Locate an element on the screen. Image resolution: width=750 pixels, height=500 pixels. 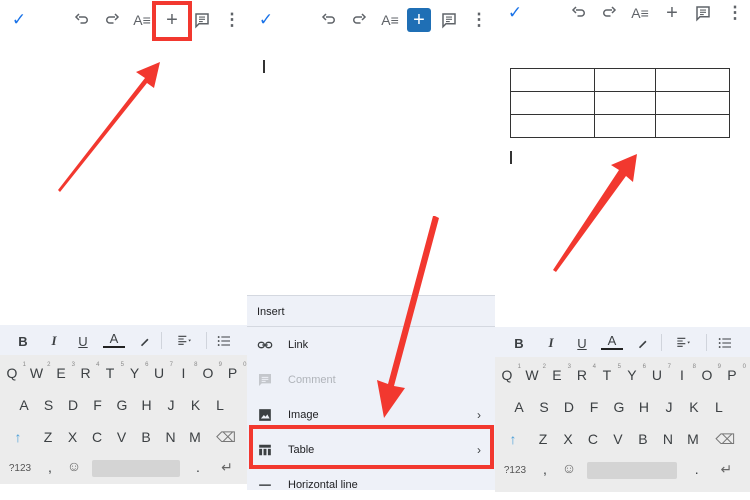
key-number-hint: 7 is located at coordinates (171, 365).